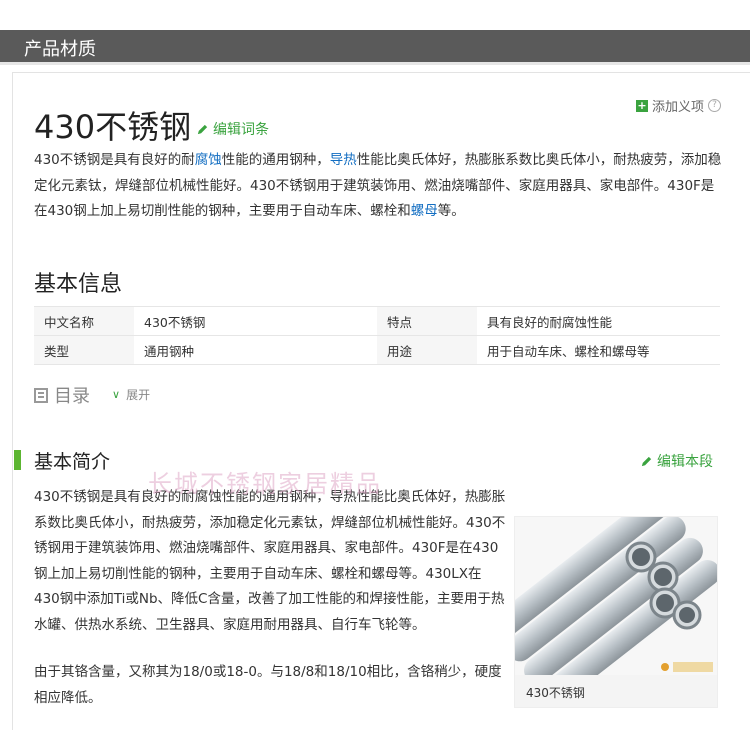 The height and width of the screenshot is (730, 750). Describe the element at coordinates (78, 284) in the screenshot. I see `basic-info-heading: 基本信息` at that location.